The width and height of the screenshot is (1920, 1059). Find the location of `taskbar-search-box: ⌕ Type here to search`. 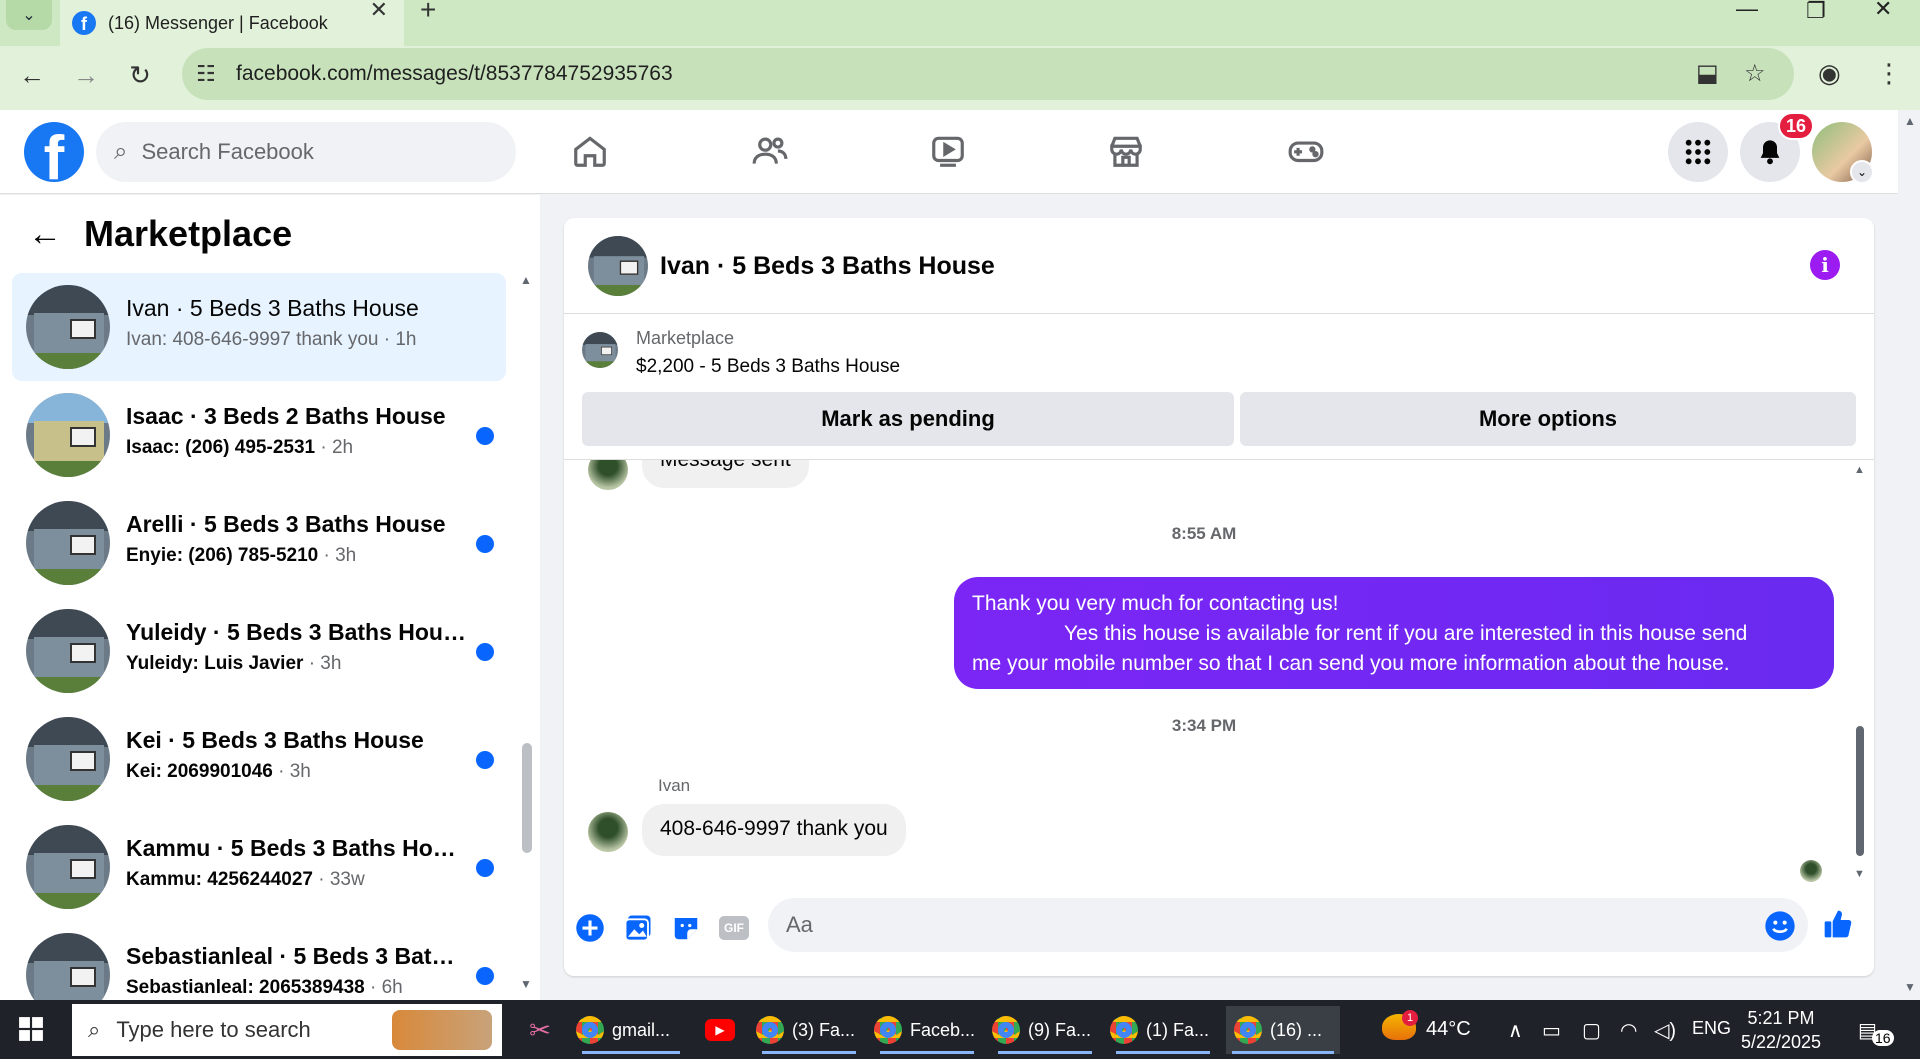

taskbar-search-box: ⌕ Type here to search is located at coordinates (287, 1030).